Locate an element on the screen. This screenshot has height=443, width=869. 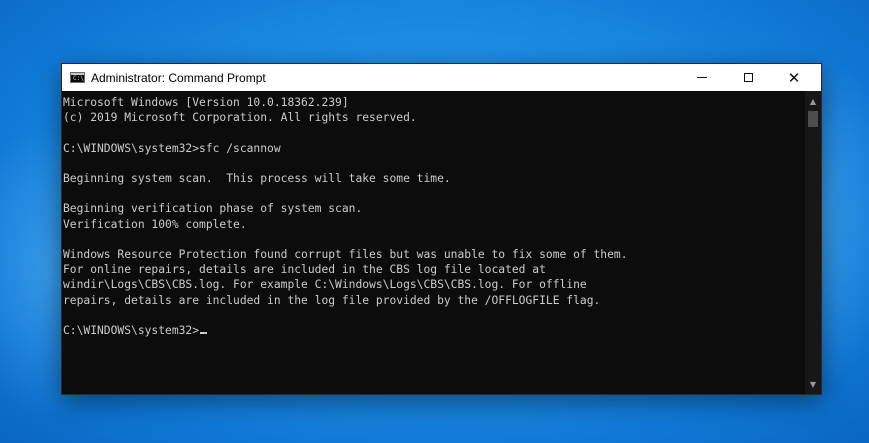
close-button: ✕ is located at coordinates (794, 77).